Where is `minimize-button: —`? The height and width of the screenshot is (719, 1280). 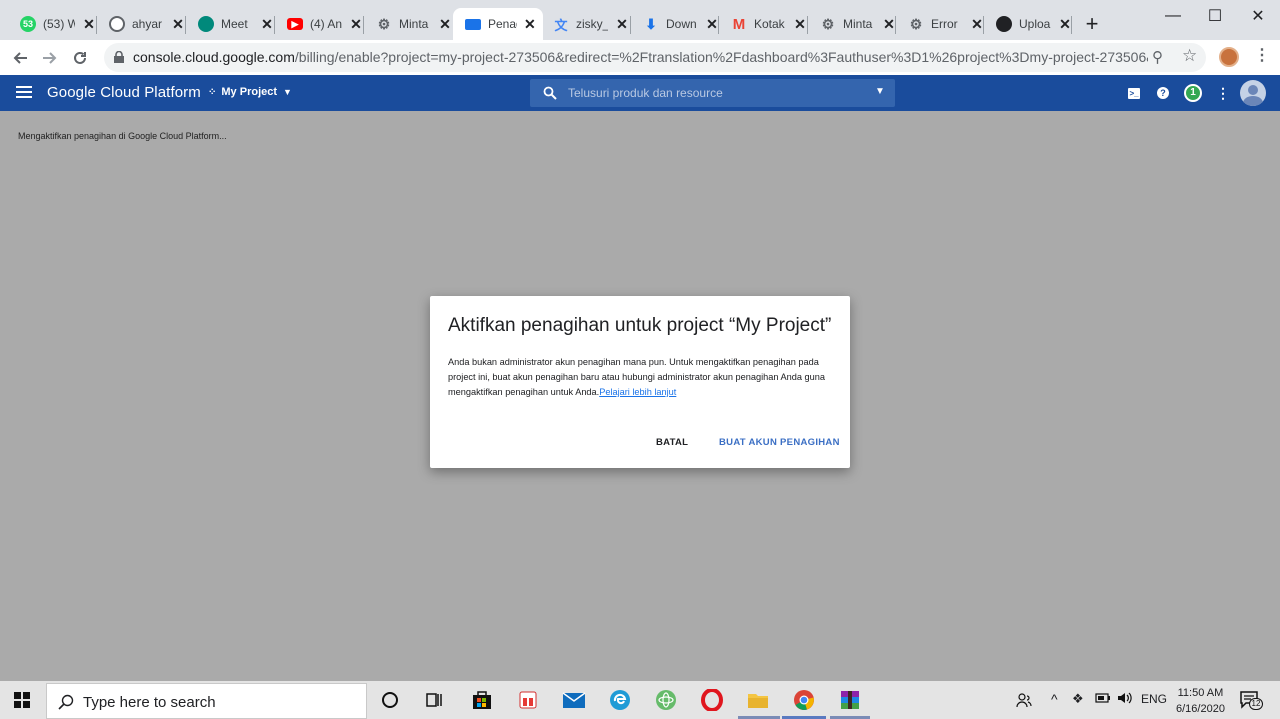 minimize-button: — is located at coordinates (1173, 16).